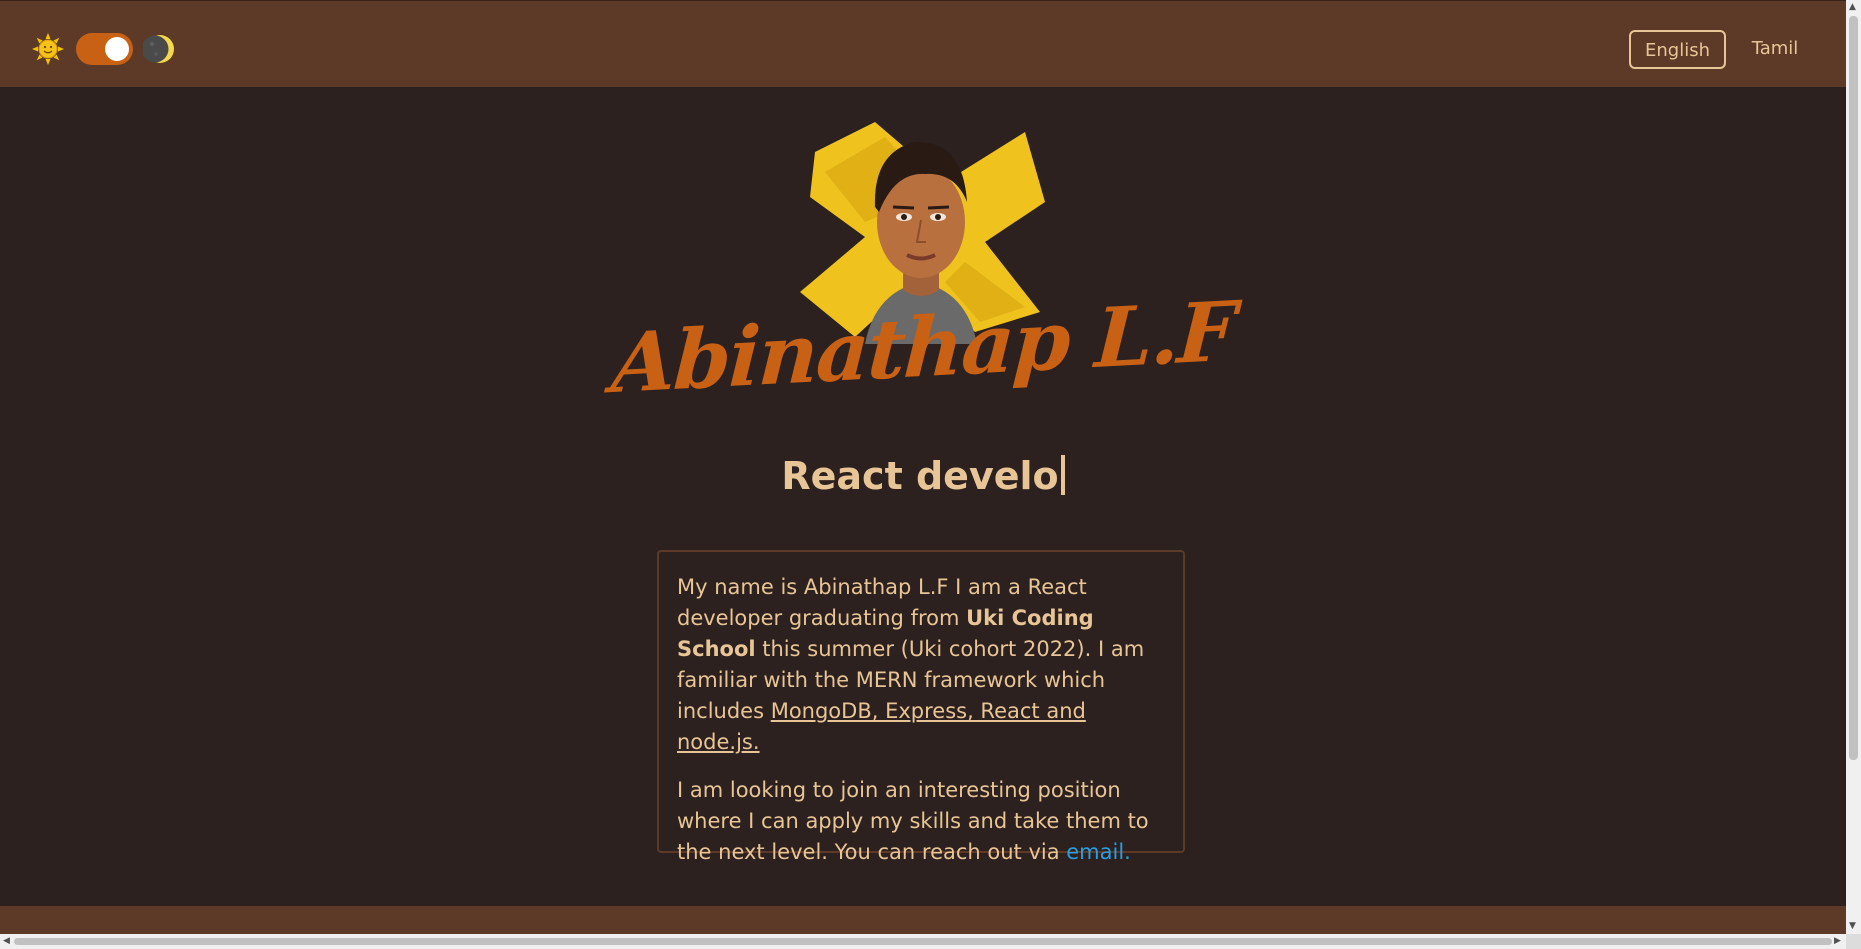 This screenshot has height=949, width=1861. Describe the element at coordinates (1098, 852) in the screenshot. I see `email-link: email.` at that location.